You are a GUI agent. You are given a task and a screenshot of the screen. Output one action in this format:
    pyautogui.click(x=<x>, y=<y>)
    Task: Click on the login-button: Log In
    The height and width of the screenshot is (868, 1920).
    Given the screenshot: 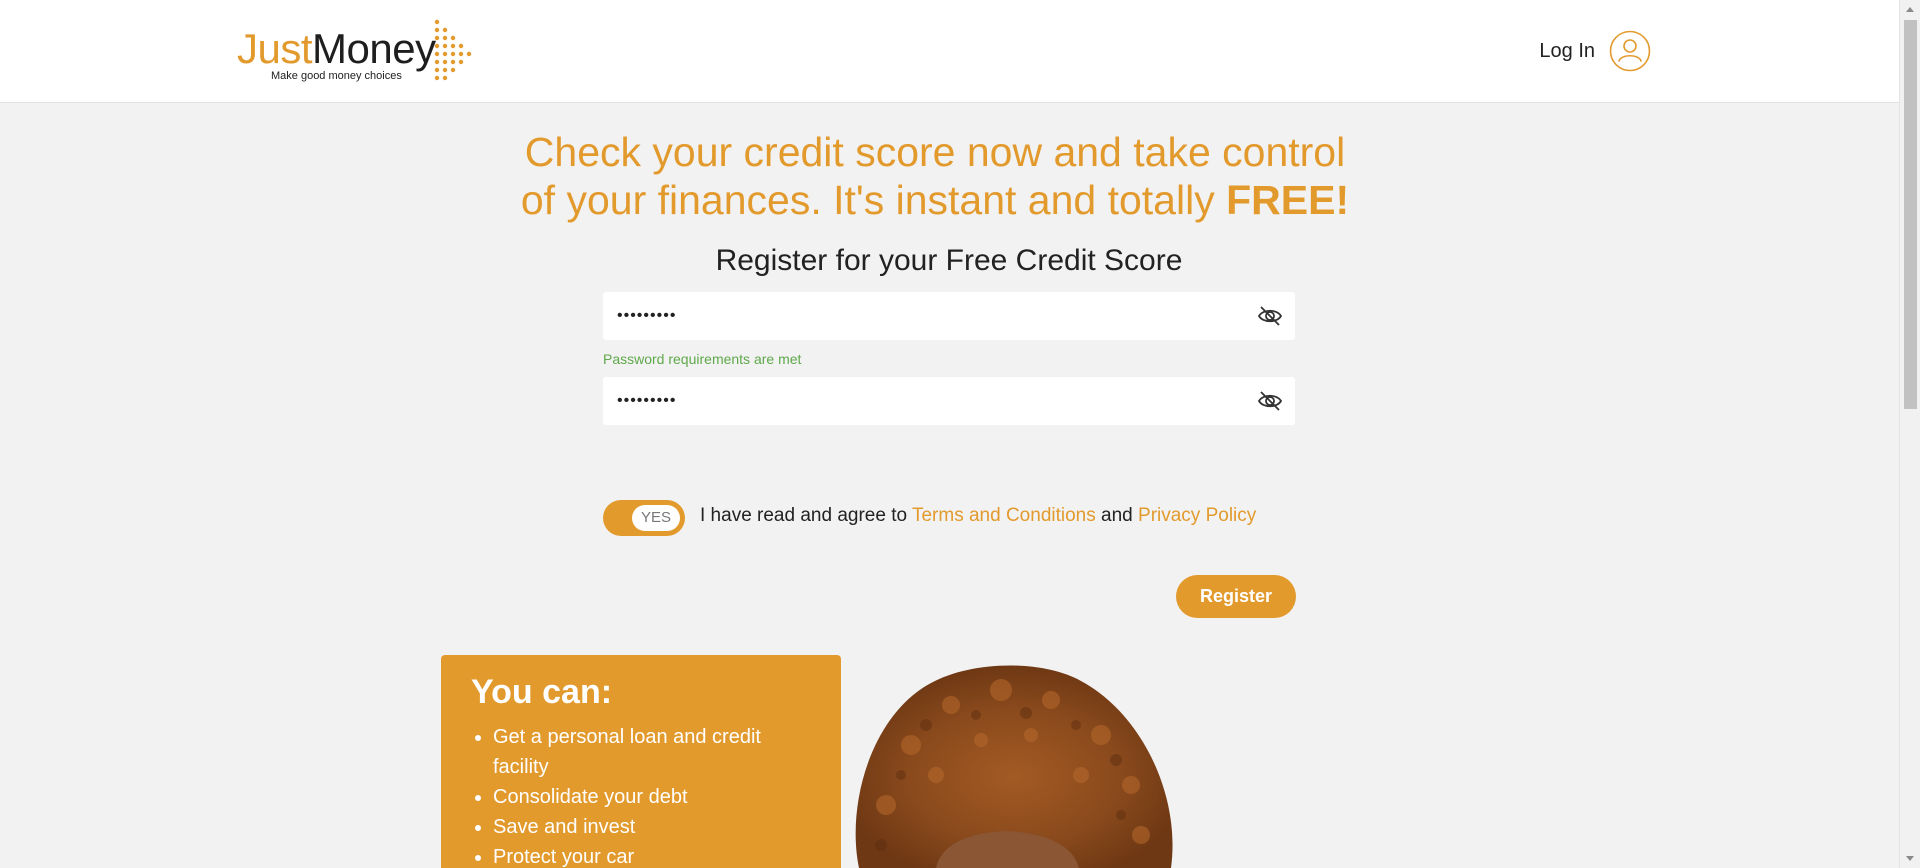 What is the action you would take?
    pyautogui.click(x=1595, y=51)
    